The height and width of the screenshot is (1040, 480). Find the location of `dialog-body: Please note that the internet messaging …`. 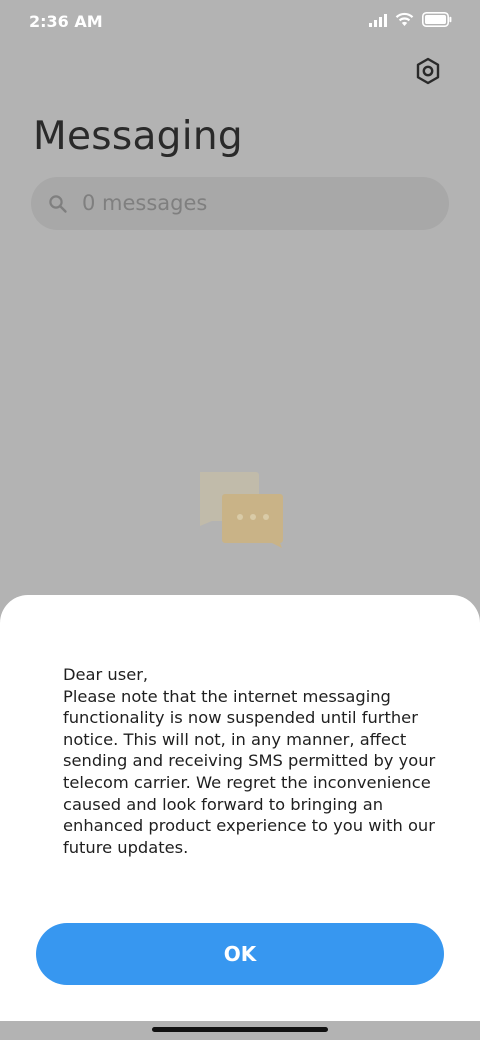

dialog-body: Please note that the internet messaging … is located at coordinates (249, 771).